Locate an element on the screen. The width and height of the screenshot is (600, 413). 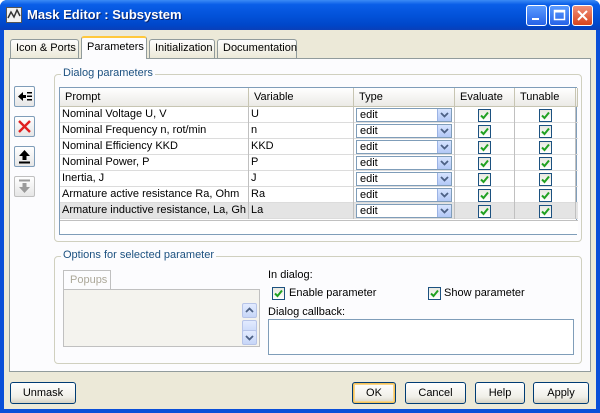
tab-parameters: Parameters is located at coordinates (114, 47).